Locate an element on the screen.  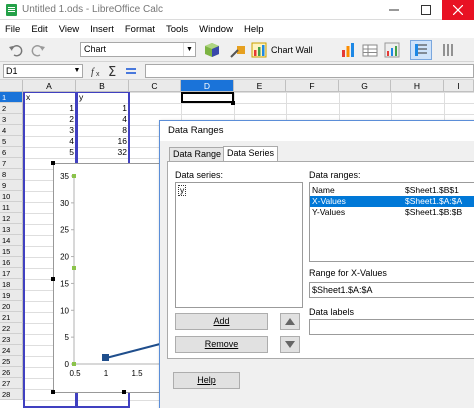
undo-icon is located at coordinates (16, 50).